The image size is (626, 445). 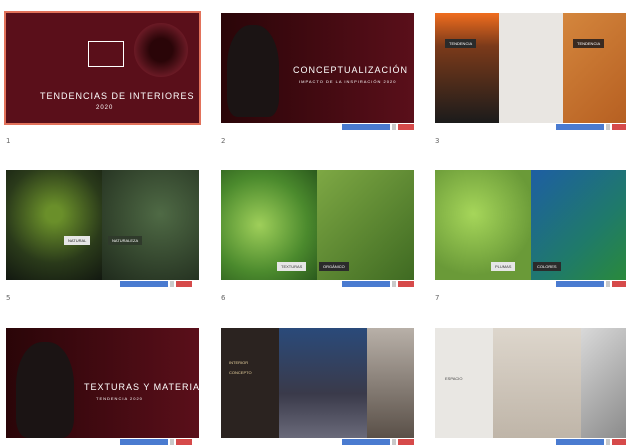 What do you see at coordinates (77, 240) in the screenshot?
I see `tile-label: NATURAL` at bounding box center [77, 240].